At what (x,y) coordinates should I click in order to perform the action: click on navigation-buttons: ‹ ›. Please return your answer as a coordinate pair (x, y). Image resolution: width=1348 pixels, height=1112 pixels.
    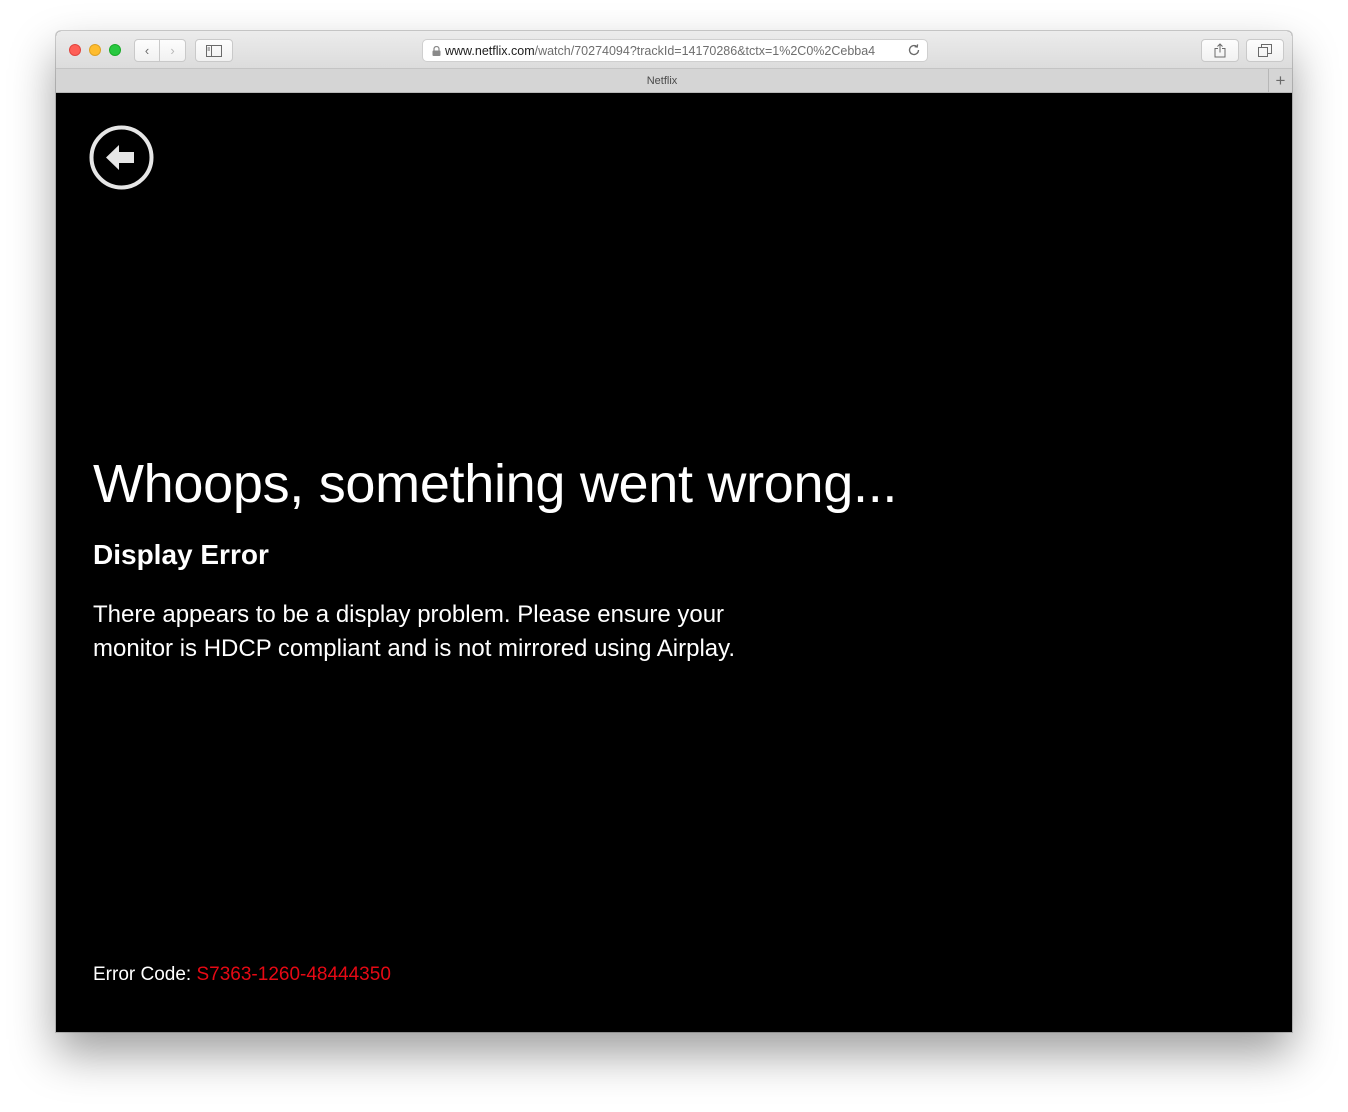
    Looking at the image, I should click on (160, 50).